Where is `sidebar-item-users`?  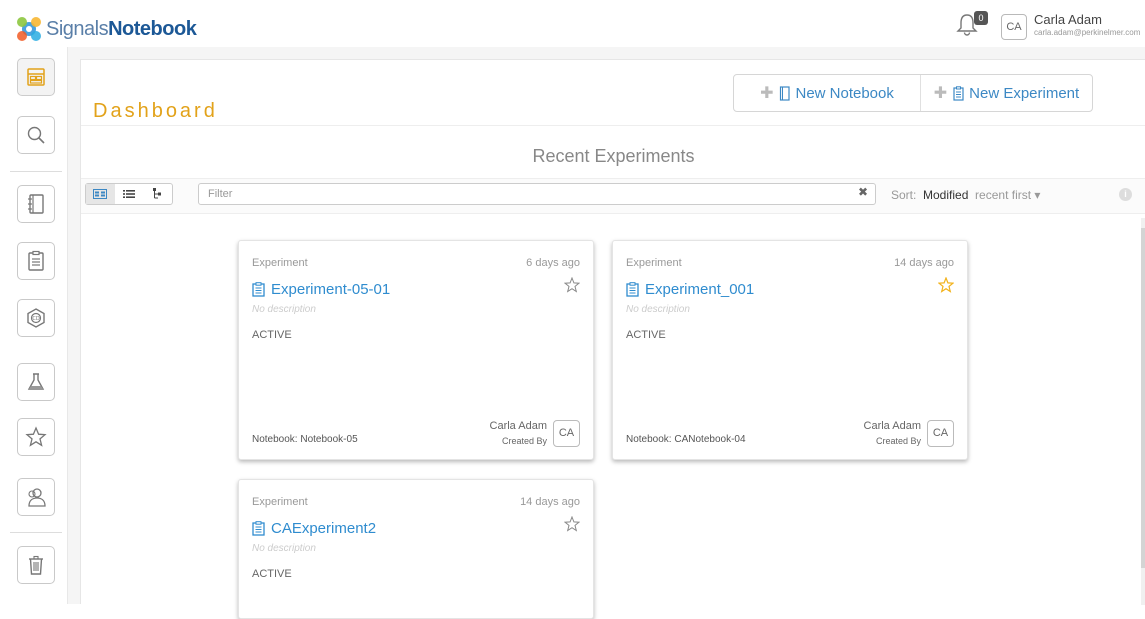
sidebar-item-users is located at coordinates (36, 497).